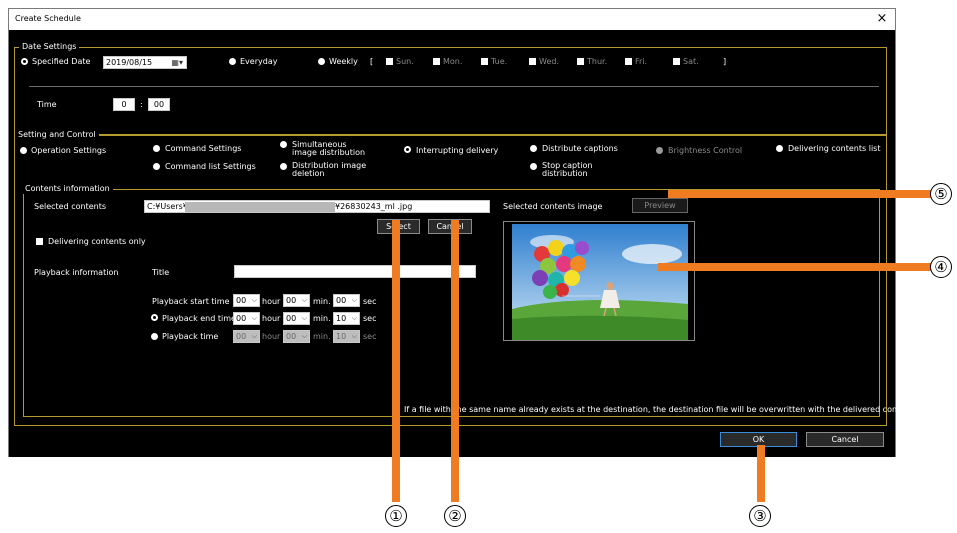 The height and width of the screenshot is (533, 957). Describe the element at coordinates (453, 61) in the screenshot. I see `day-label-mon: Mon.` at that location.